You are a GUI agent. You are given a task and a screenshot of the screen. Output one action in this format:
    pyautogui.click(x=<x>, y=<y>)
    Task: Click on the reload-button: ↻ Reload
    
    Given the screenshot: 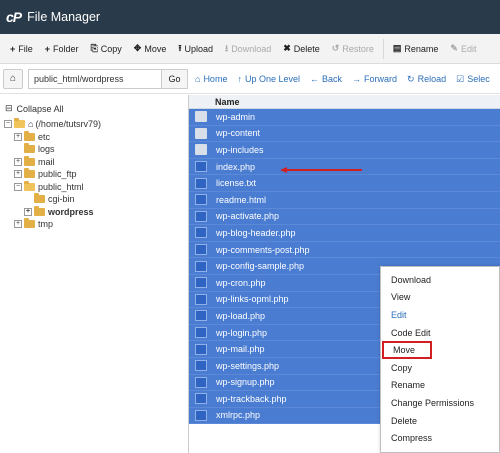 What is the action you would take?
    pyautogui.click(x=426, y=79)
    